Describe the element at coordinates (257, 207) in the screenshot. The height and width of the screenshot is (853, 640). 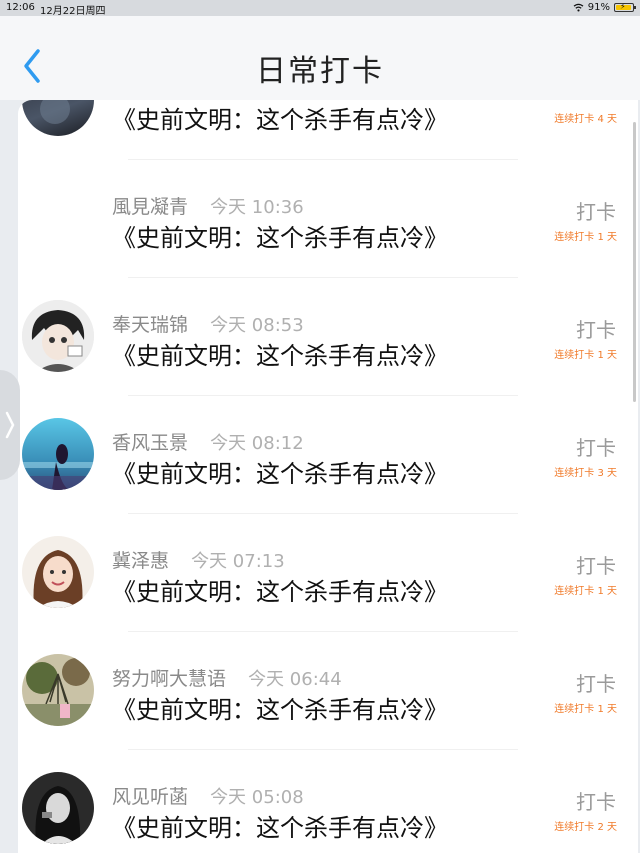
I see `checkin-time: 今天 10:36` at that location.